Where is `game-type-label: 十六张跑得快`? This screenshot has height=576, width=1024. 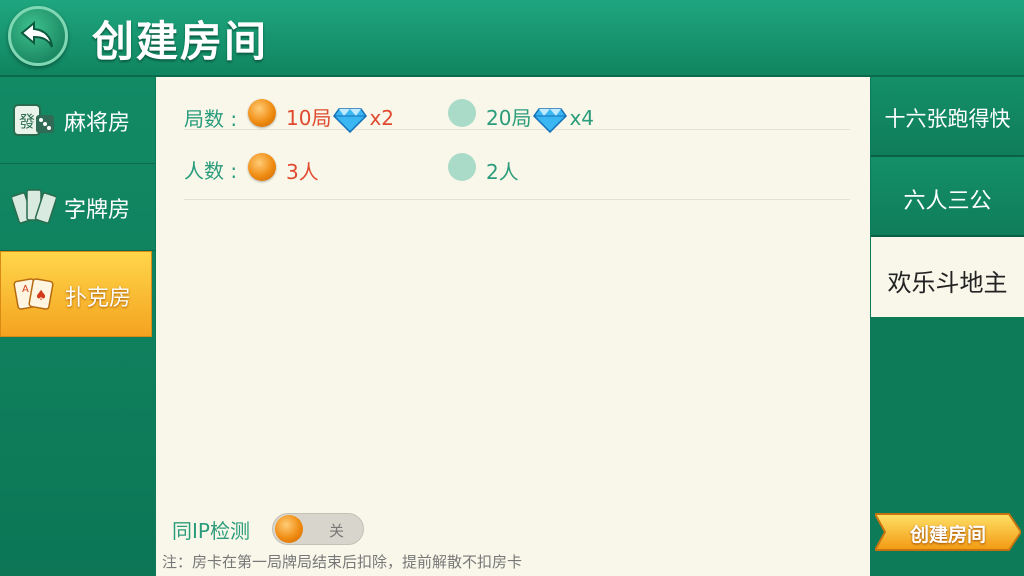
game-type-label: 十六张跑得快 is located at coordinates (947, 119).